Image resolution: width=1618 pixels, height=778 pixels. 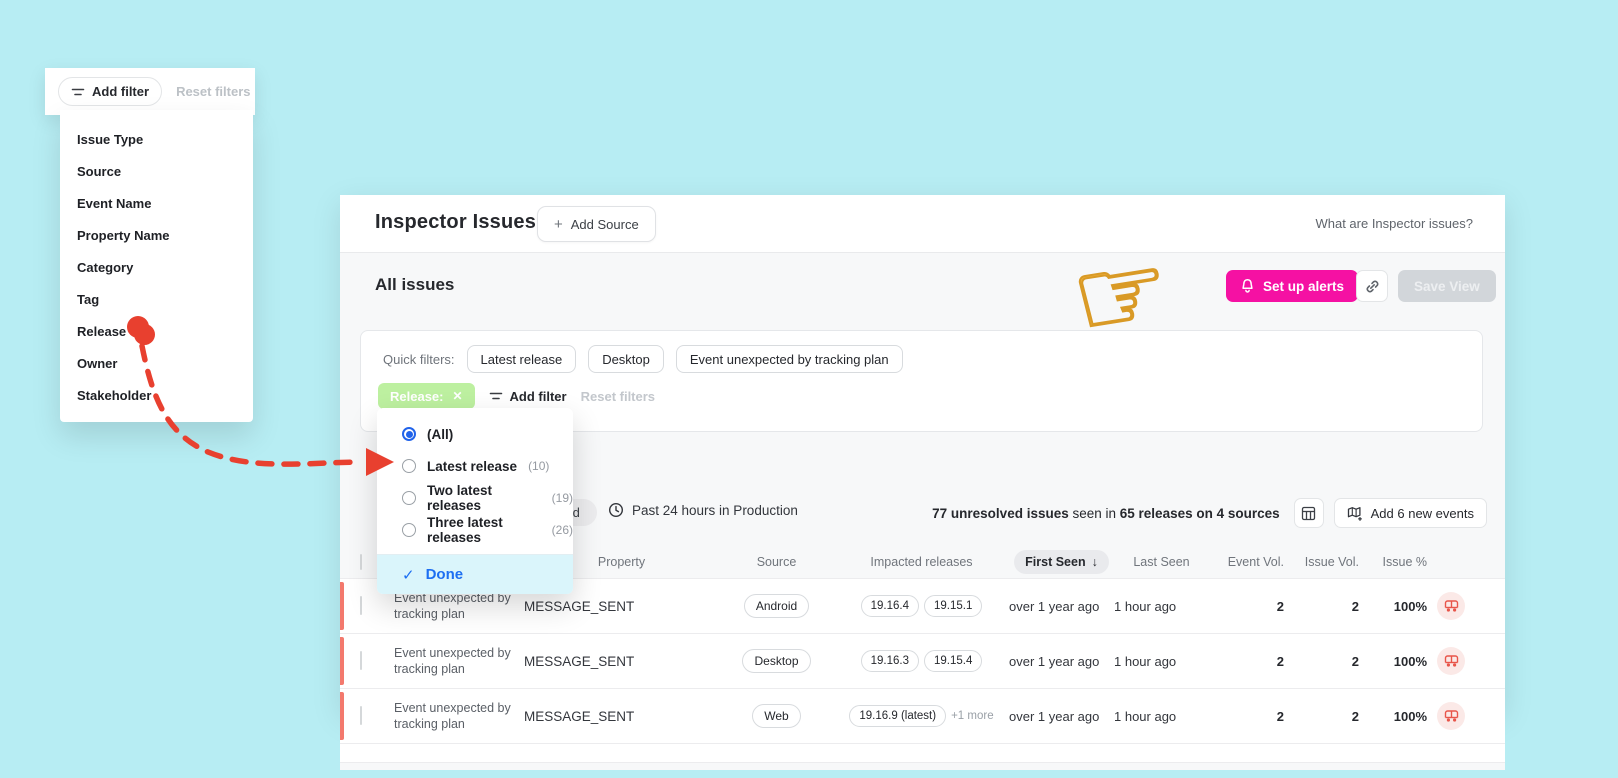 What do you see at coordinates (156, 396) in the screenshot?
I see `filter-menu-item-stakeholder: Stakeholder` at bounding box center [156, 396].